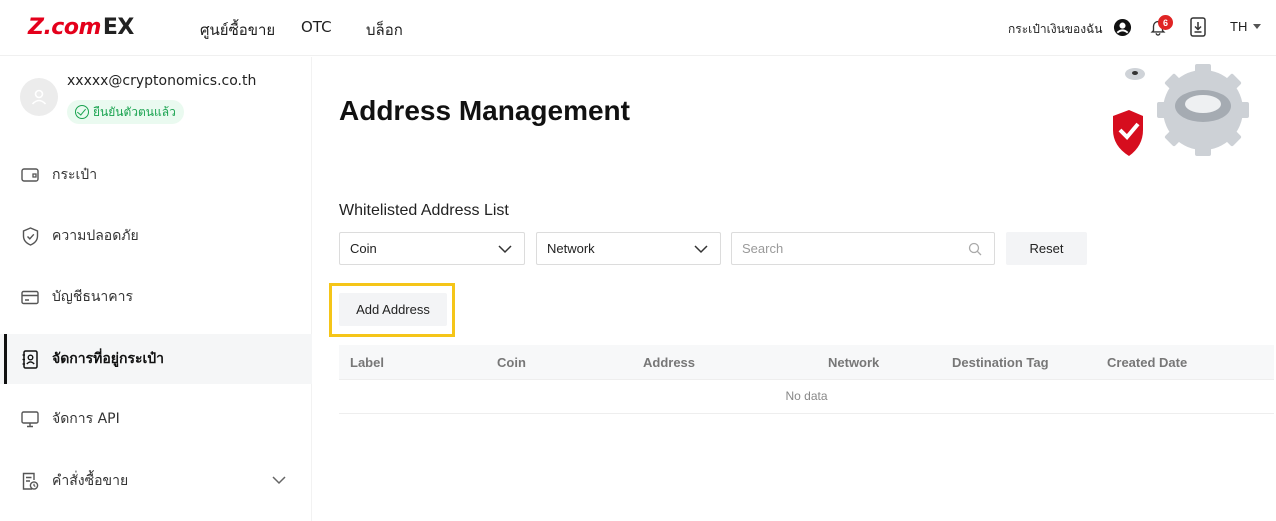 The width and height of the screenshot is (1276, 521). I want to click on address-book-icon, so click(30, 359).